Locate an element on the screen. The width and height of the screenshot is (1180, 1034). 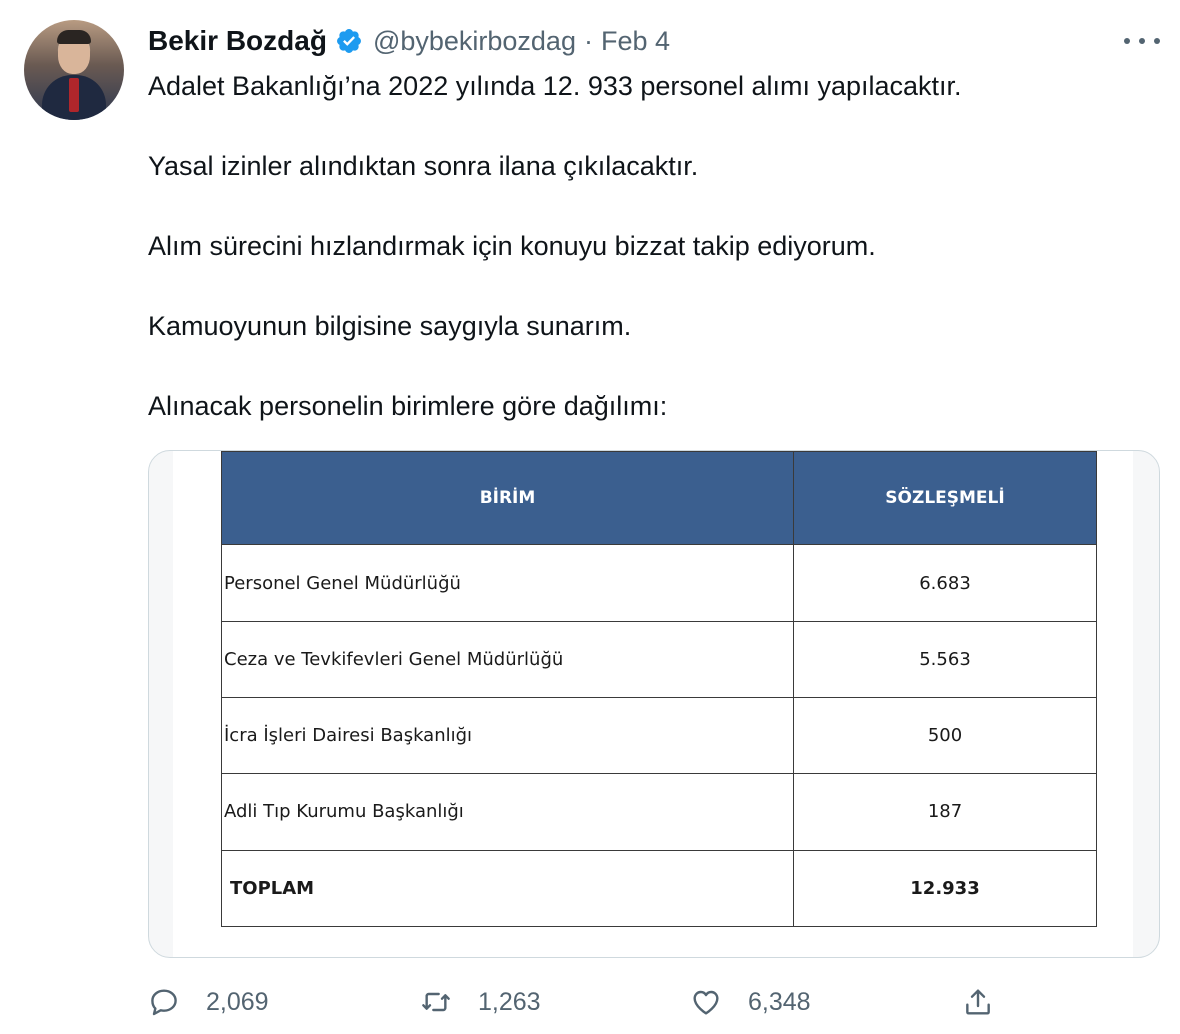
more-icon is located at coordinates (1142, 41).